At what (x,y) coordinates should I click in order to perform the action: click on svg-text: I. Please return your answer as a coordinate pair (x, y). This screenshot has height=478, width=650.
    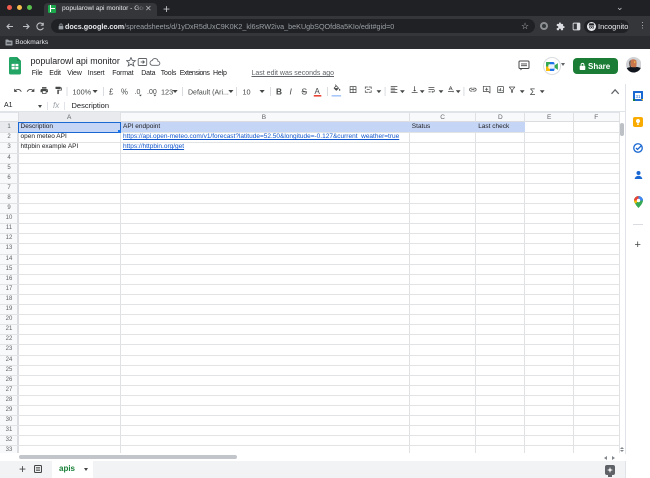
    Looking at the image, I should click on (291, 92).